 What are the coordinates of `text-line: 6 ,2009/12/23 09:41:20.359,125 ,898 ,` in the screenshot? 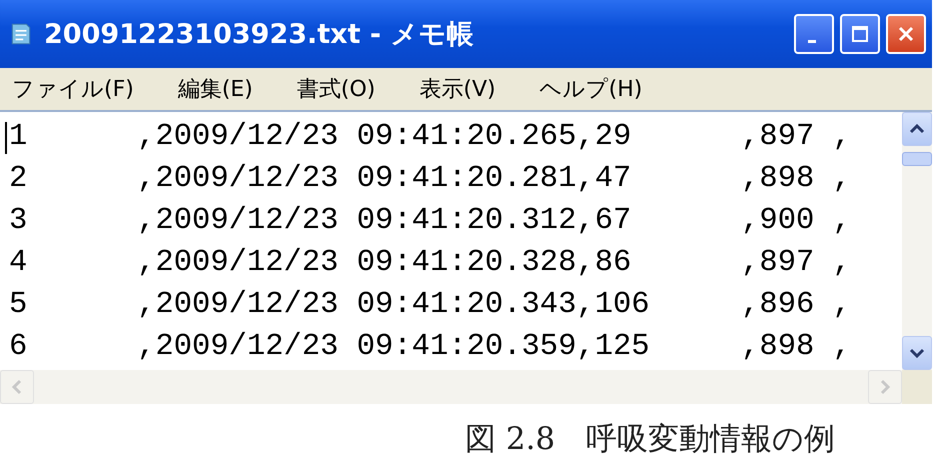 It's located at (430, 347).